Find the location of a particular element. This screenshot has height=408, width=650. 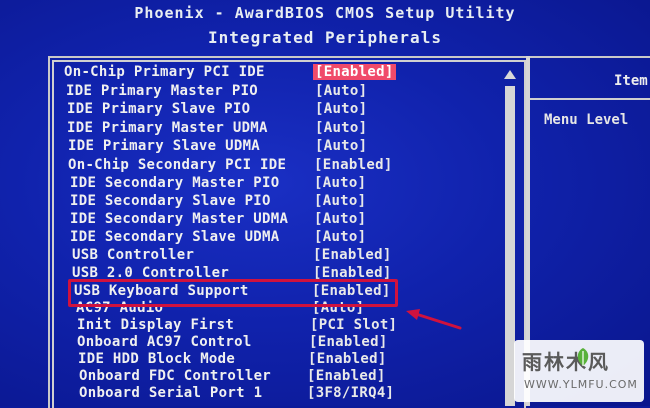

setting-label: Onboard FDC Controller is located at coordinates (175, 376).